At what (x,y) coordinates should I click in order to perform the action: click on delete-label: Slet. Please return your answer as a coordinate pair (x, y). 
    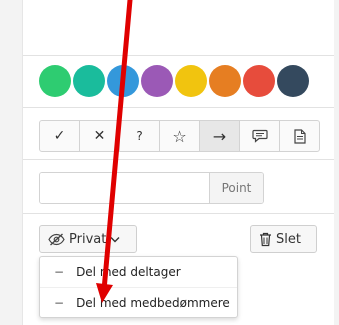
    Looking at the image, I should click on (288, 239).